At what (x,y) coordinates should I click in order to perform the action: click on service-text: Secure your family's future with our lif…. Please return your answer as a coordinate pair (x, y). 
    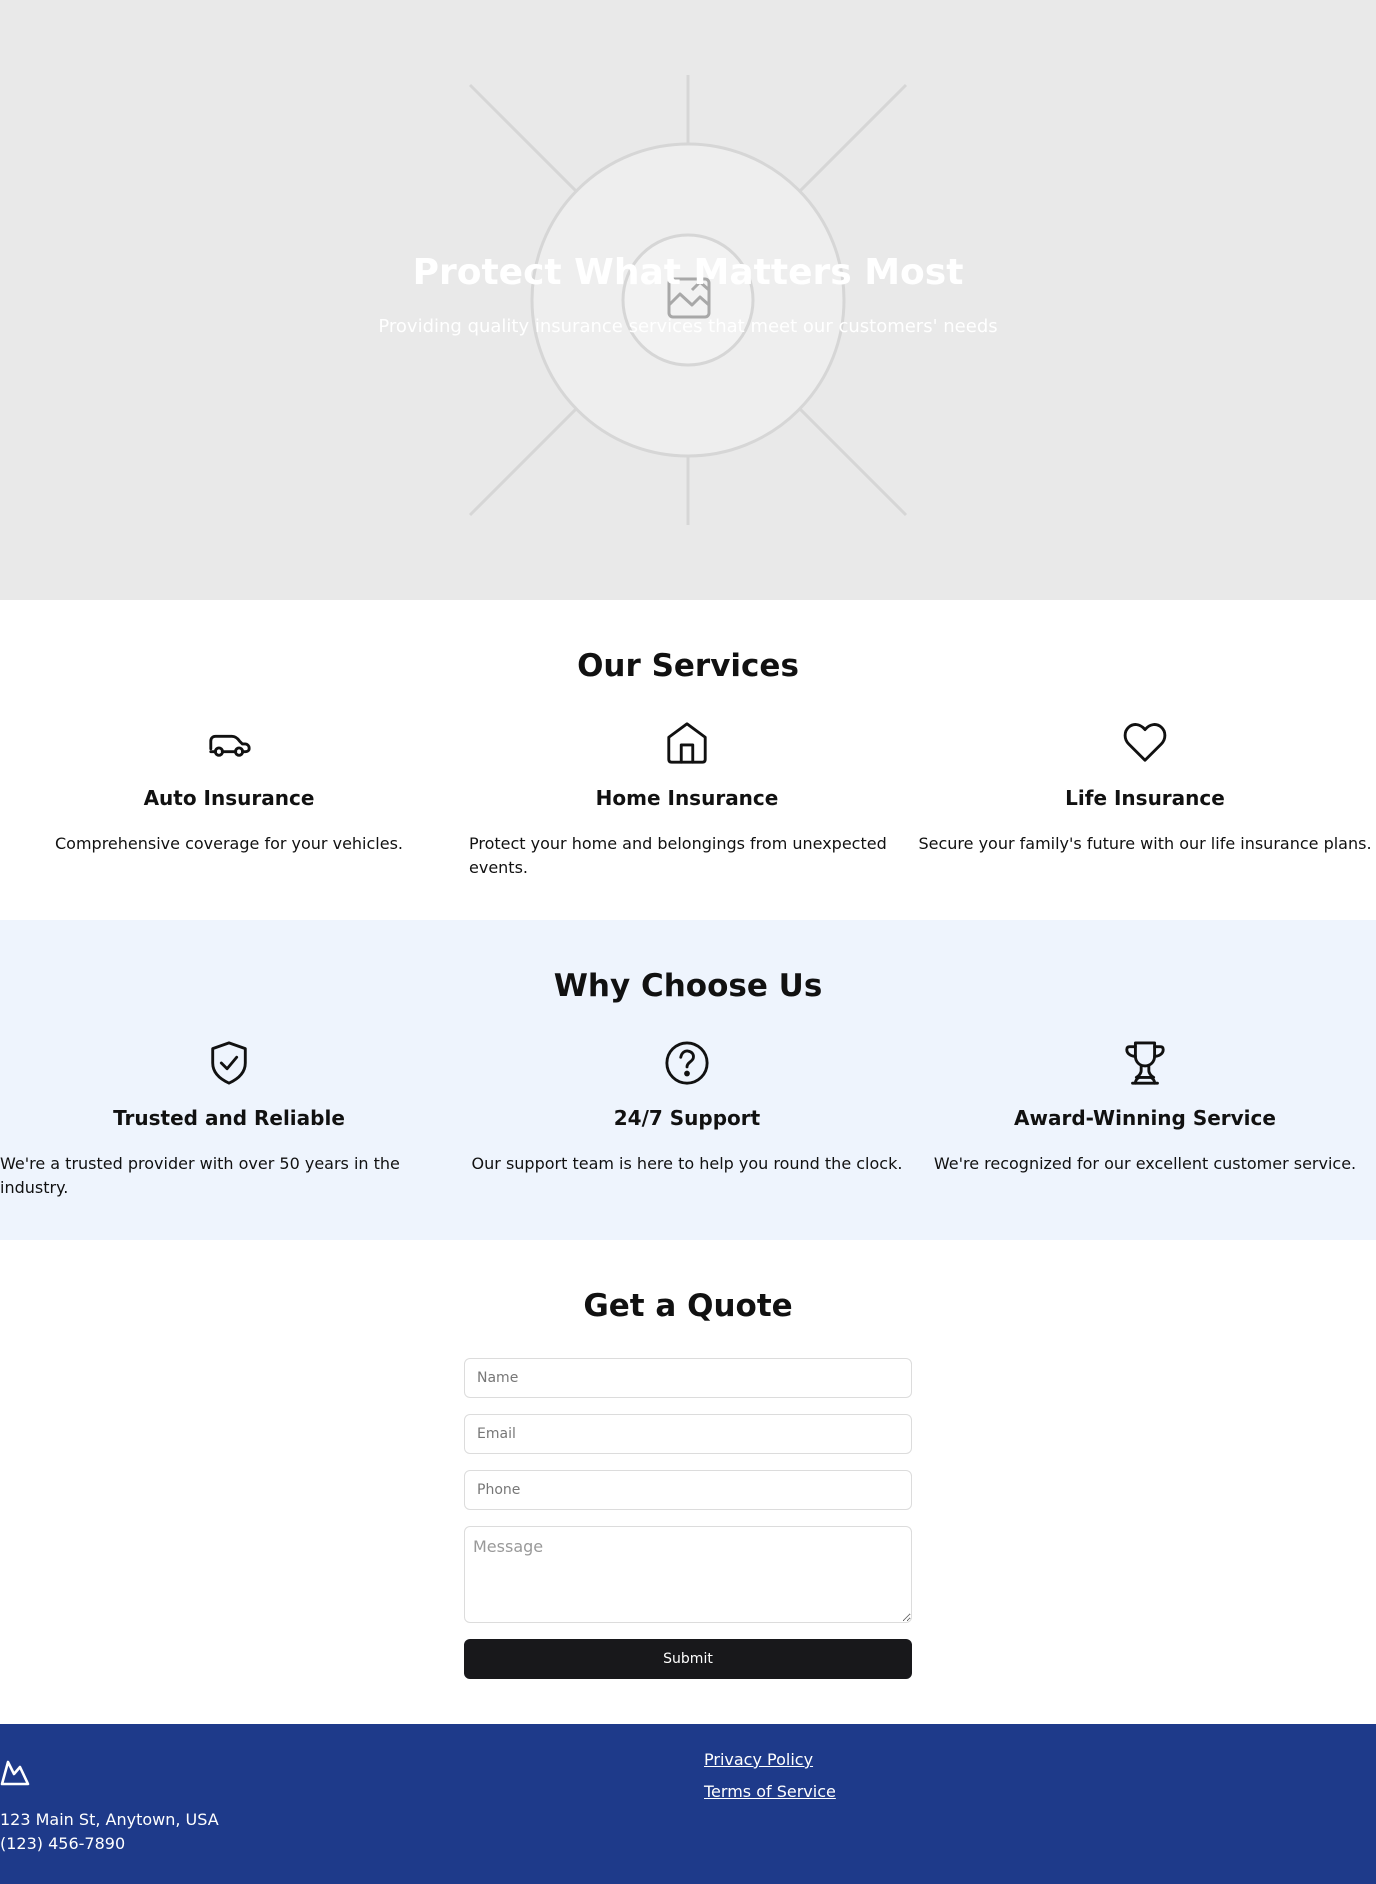
    Looking at the image, I should click on (1145, 843).